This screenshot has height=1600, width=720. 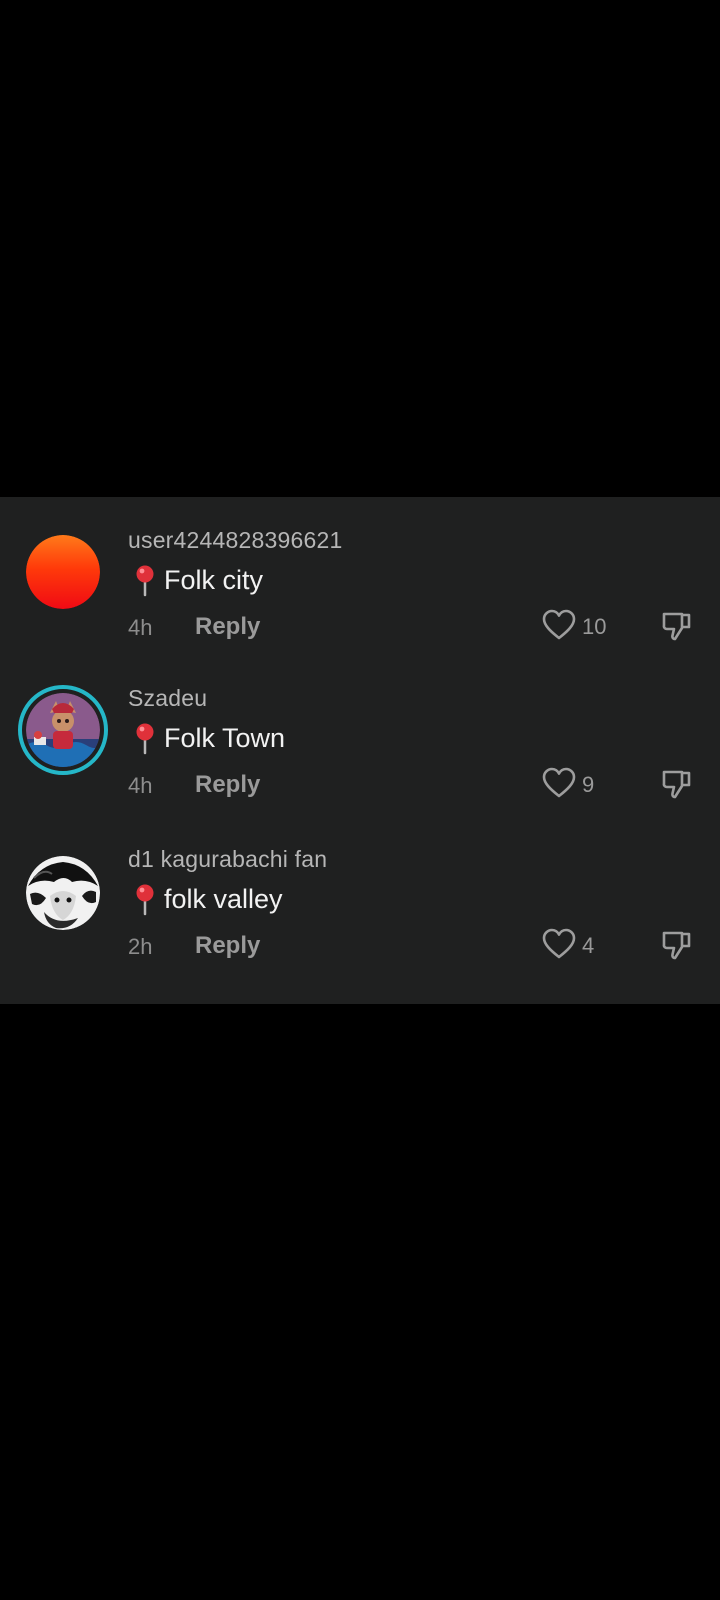 I want to click on like-button: 9, so click(x=568, y=785).